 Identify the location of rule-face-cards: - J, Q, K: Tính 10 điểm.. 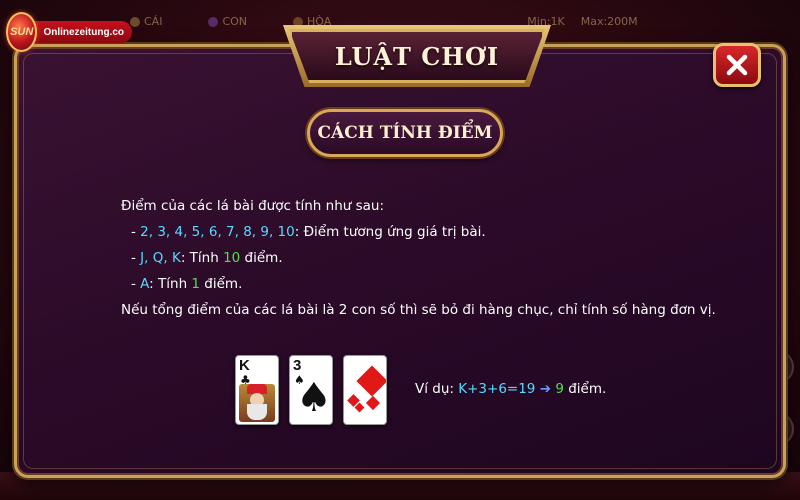
(207, 258).